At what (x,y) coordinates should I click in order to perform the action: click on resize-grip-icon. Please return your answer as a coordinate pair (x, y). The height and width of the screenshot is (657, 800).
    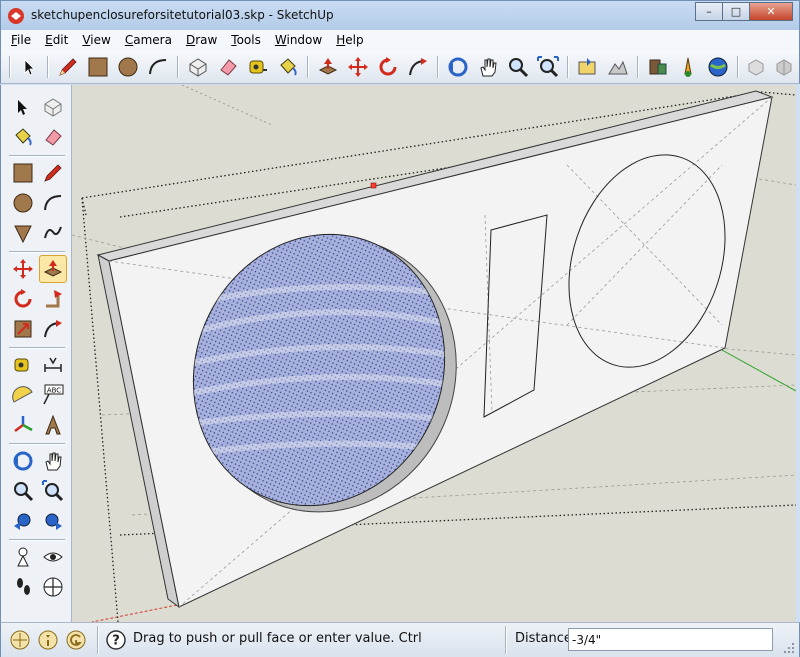
    Looking at the image, I should click on (789, 648).